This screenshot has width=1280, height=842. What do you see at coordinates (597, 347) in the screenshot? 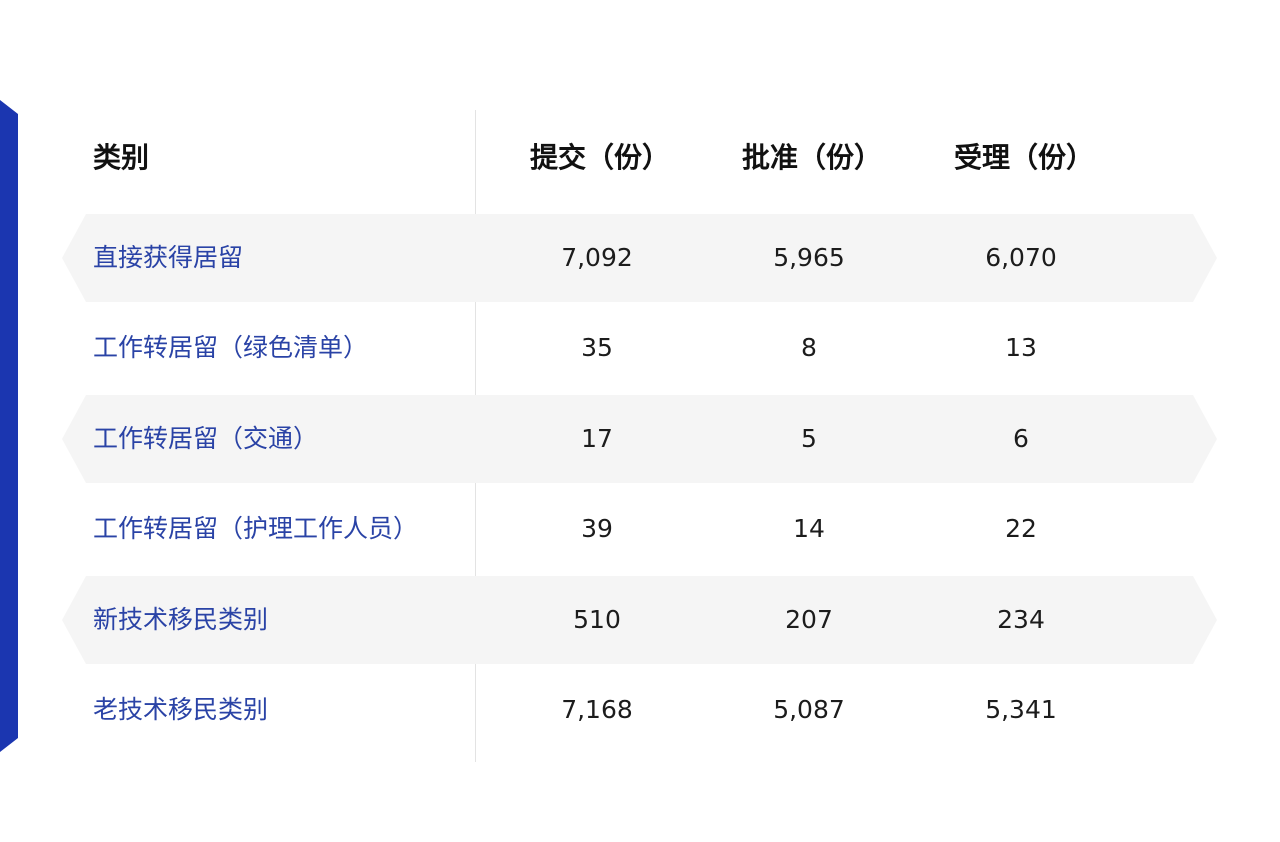
I see `row-submitted: 35` at bounding box center [597, 347].